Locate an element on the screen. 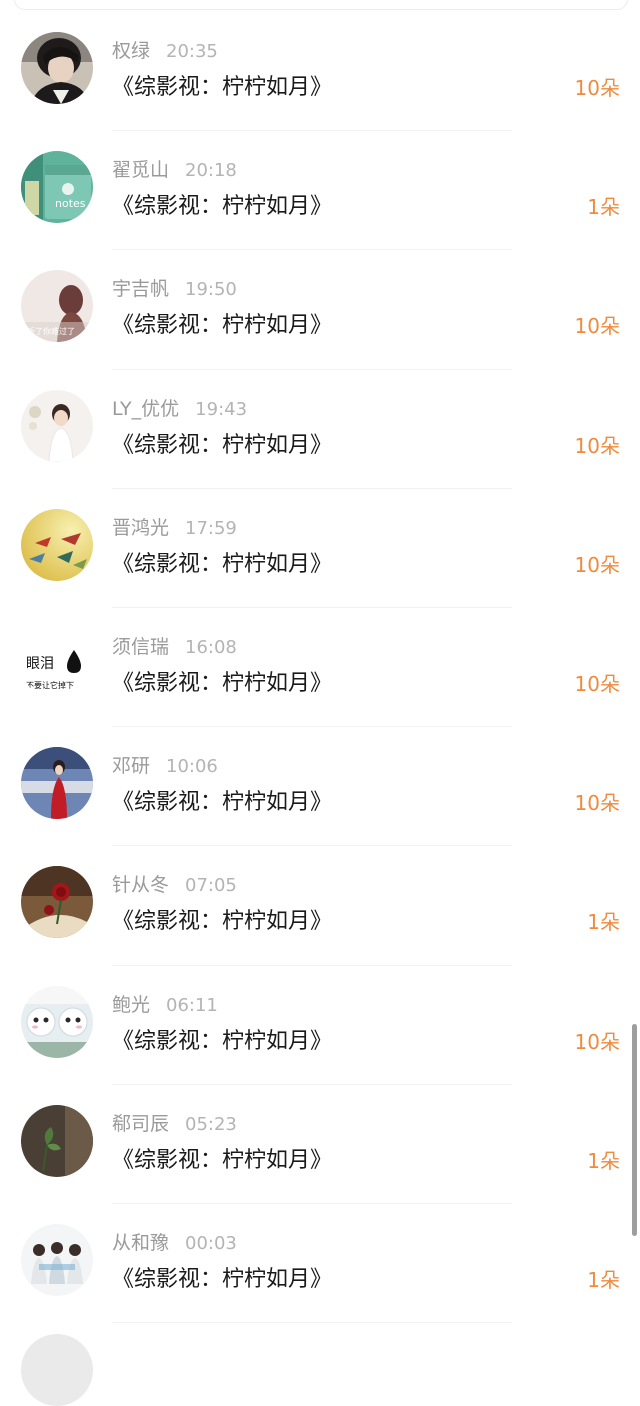 The width and height of the screenshot is (640, 1406). avatar-rose-book-photo-icon is located at coordinates (57, 902).